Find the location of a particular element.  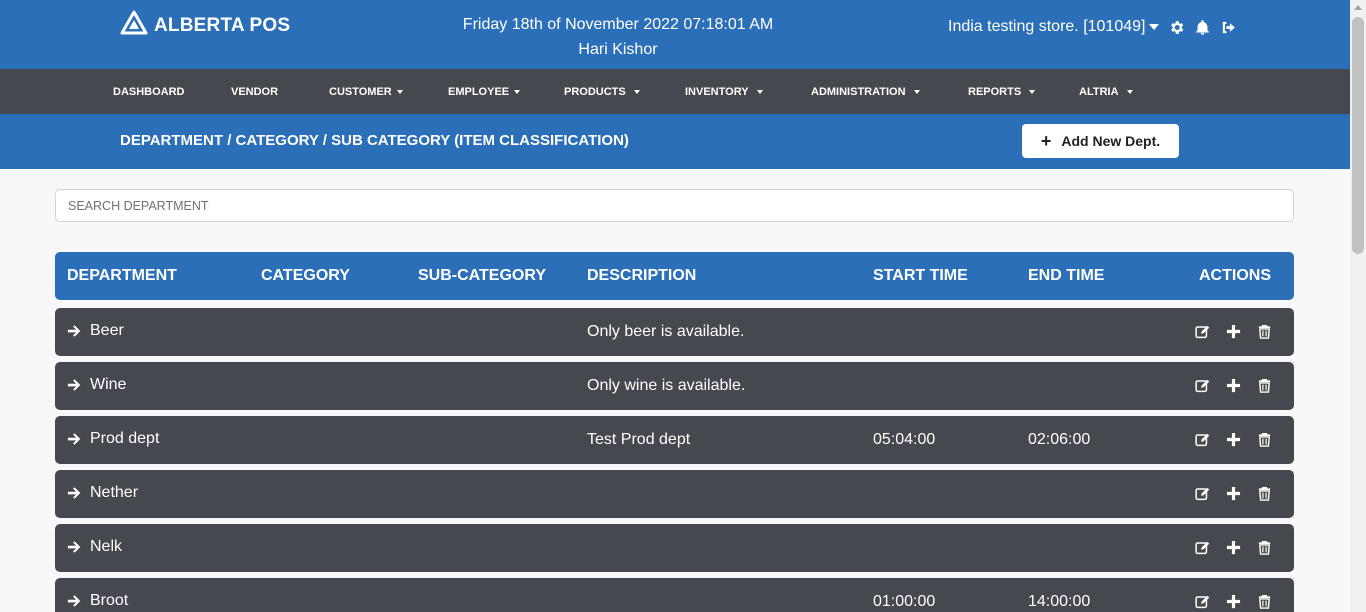

nav-dashboard: DASHBOARD is located at coordinates (149, 91).